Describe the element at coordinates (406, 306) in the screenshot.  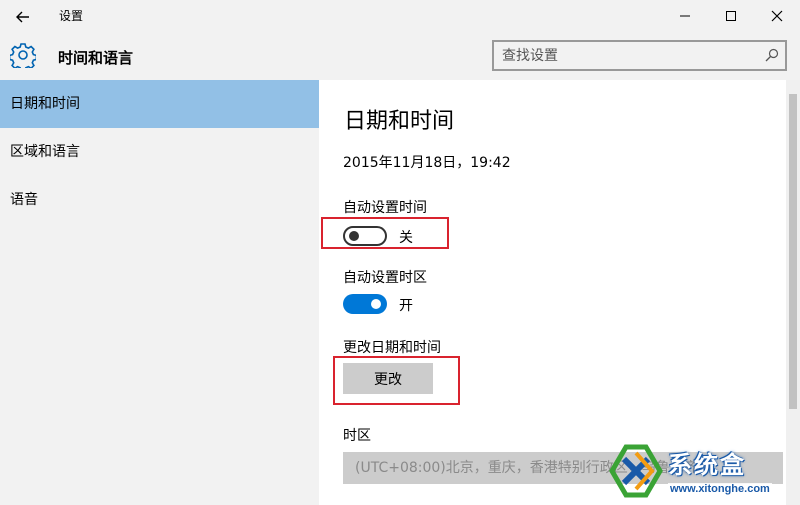
I see `auto-timezone-state: 开` at that location.